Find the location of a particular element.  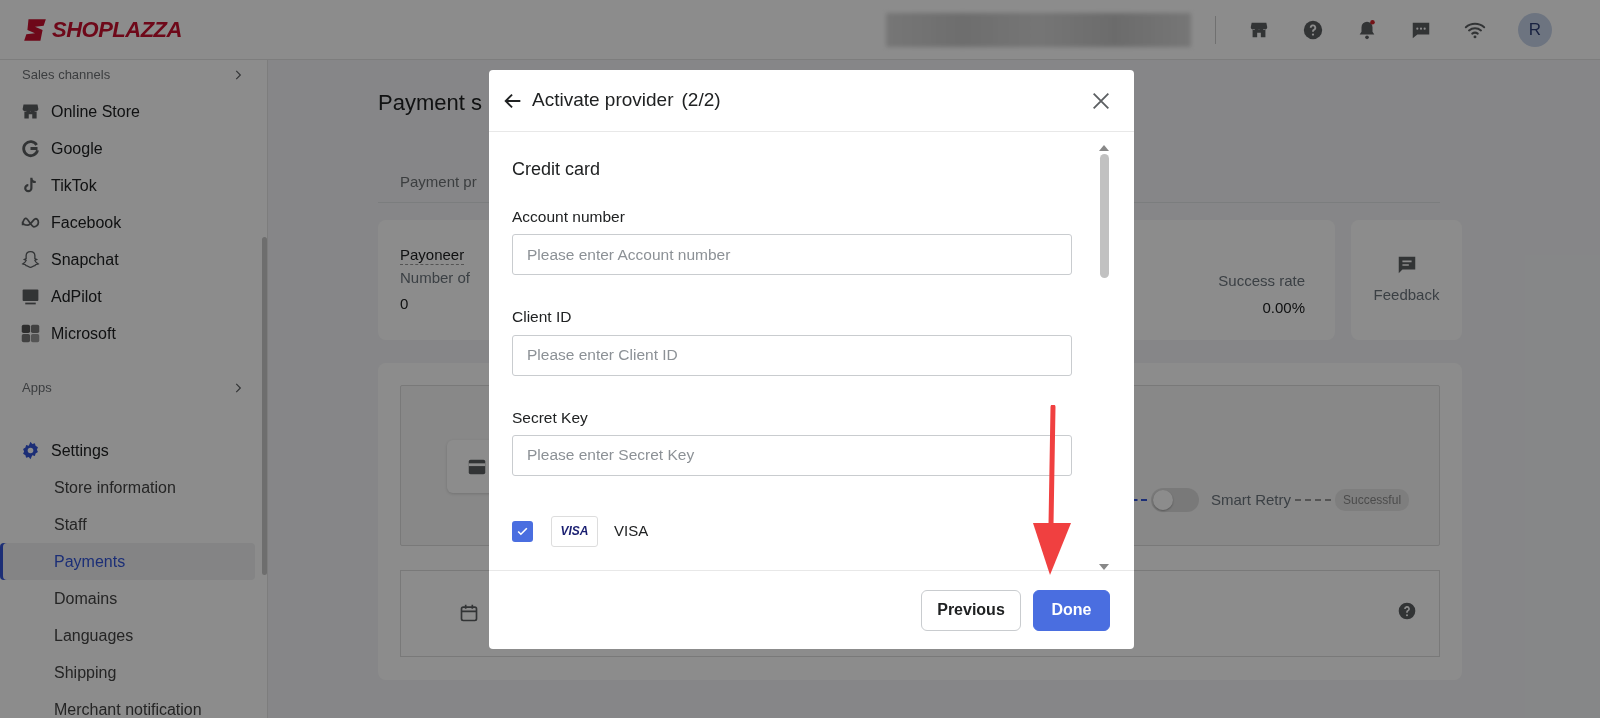

sidebar-item: Microsoft is located at coordinates (127, 333).